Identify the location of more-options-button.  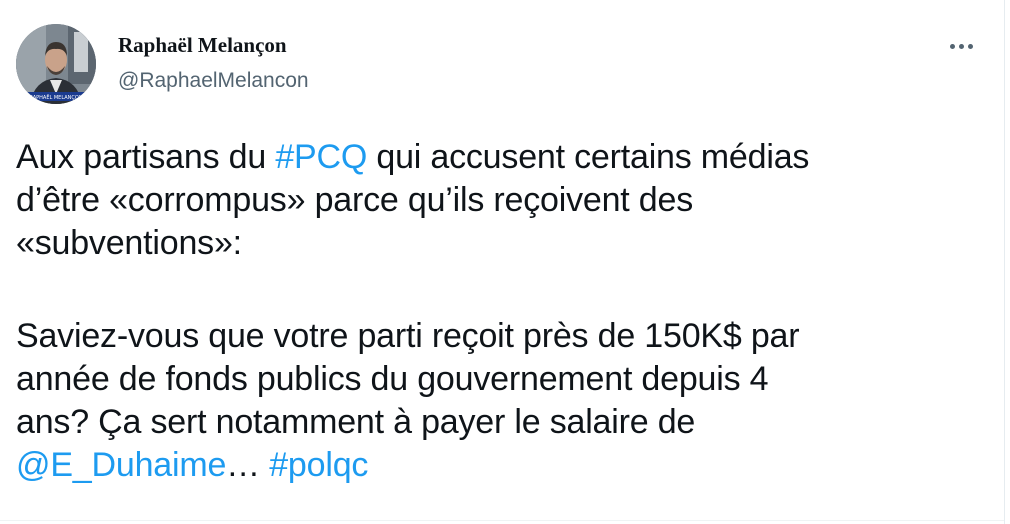
(961, 46).